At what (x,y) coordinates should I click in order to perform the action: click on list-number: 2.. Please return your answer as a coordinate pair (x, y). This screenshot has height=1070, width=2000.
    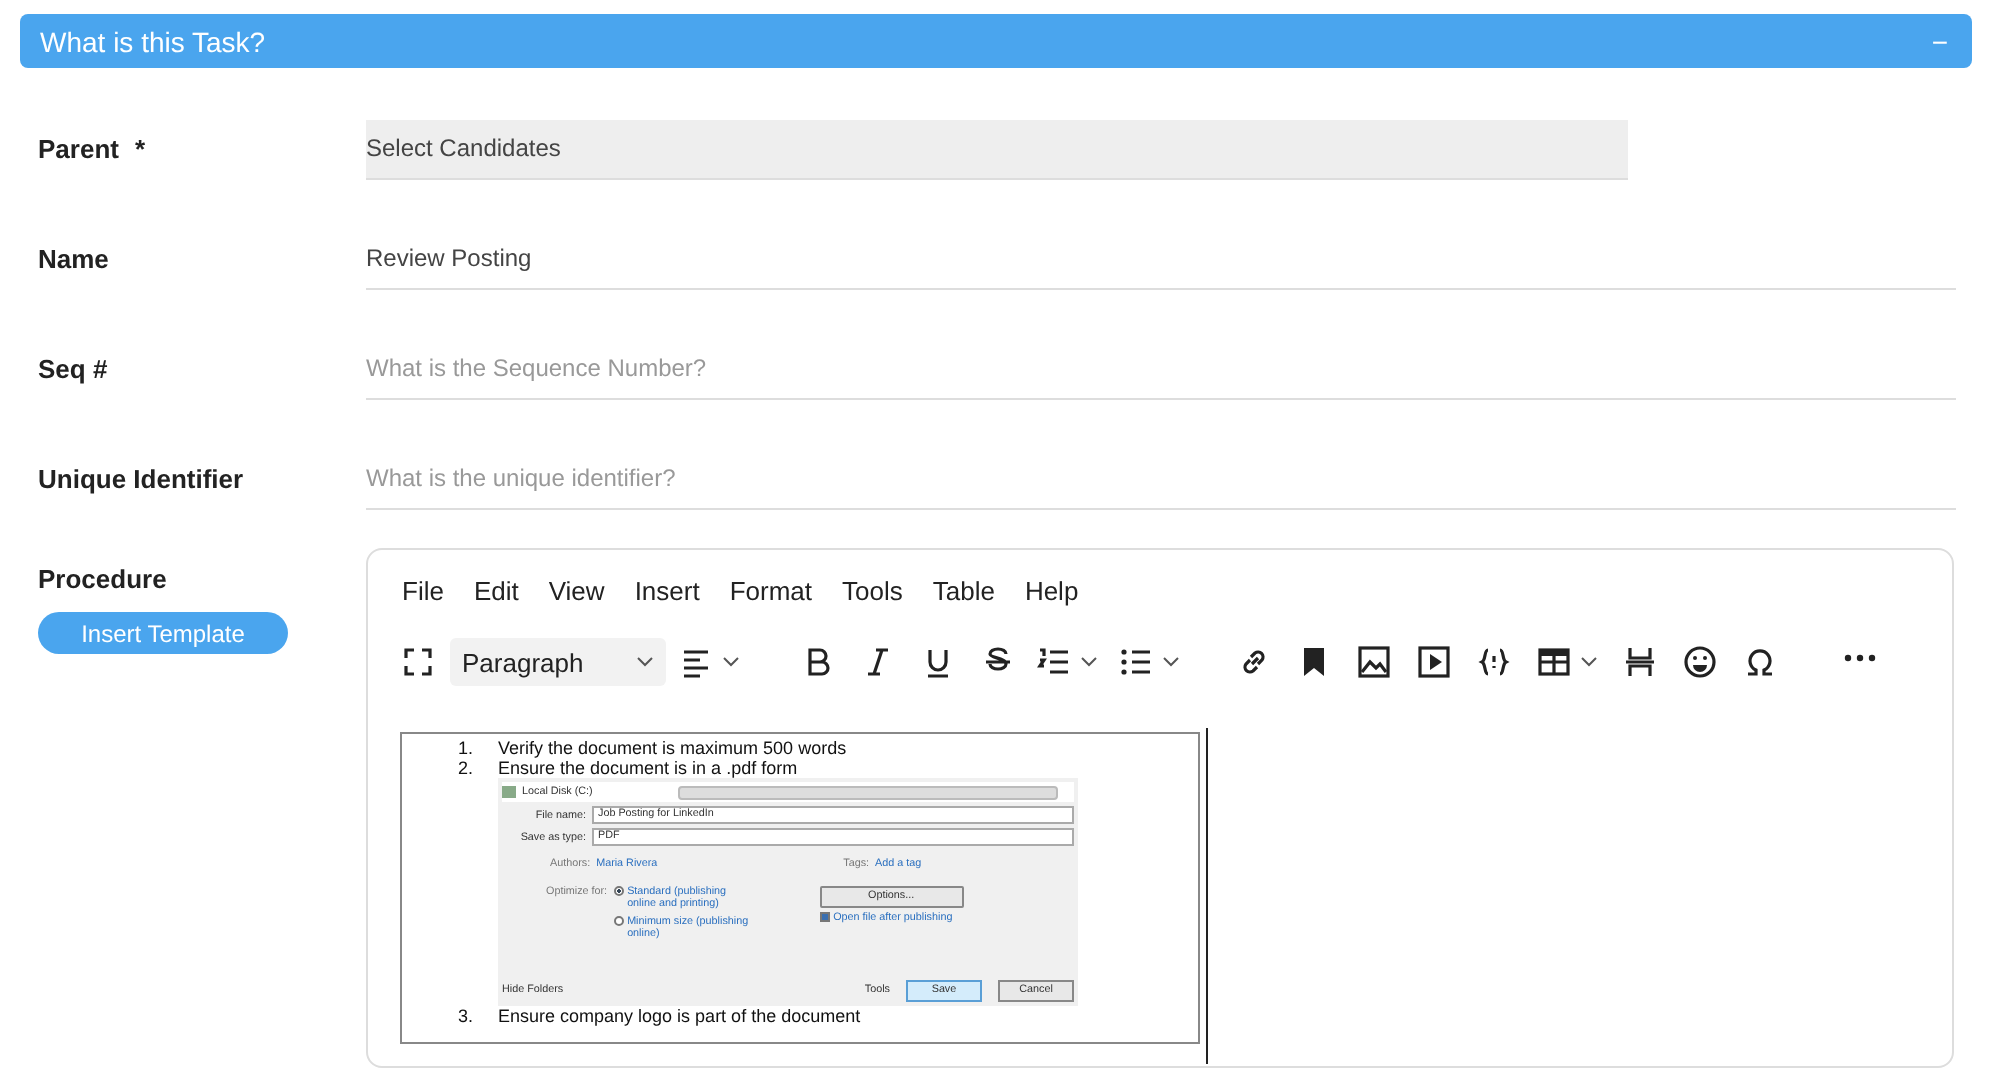
    Looking at the image, I should click on (467, 768).